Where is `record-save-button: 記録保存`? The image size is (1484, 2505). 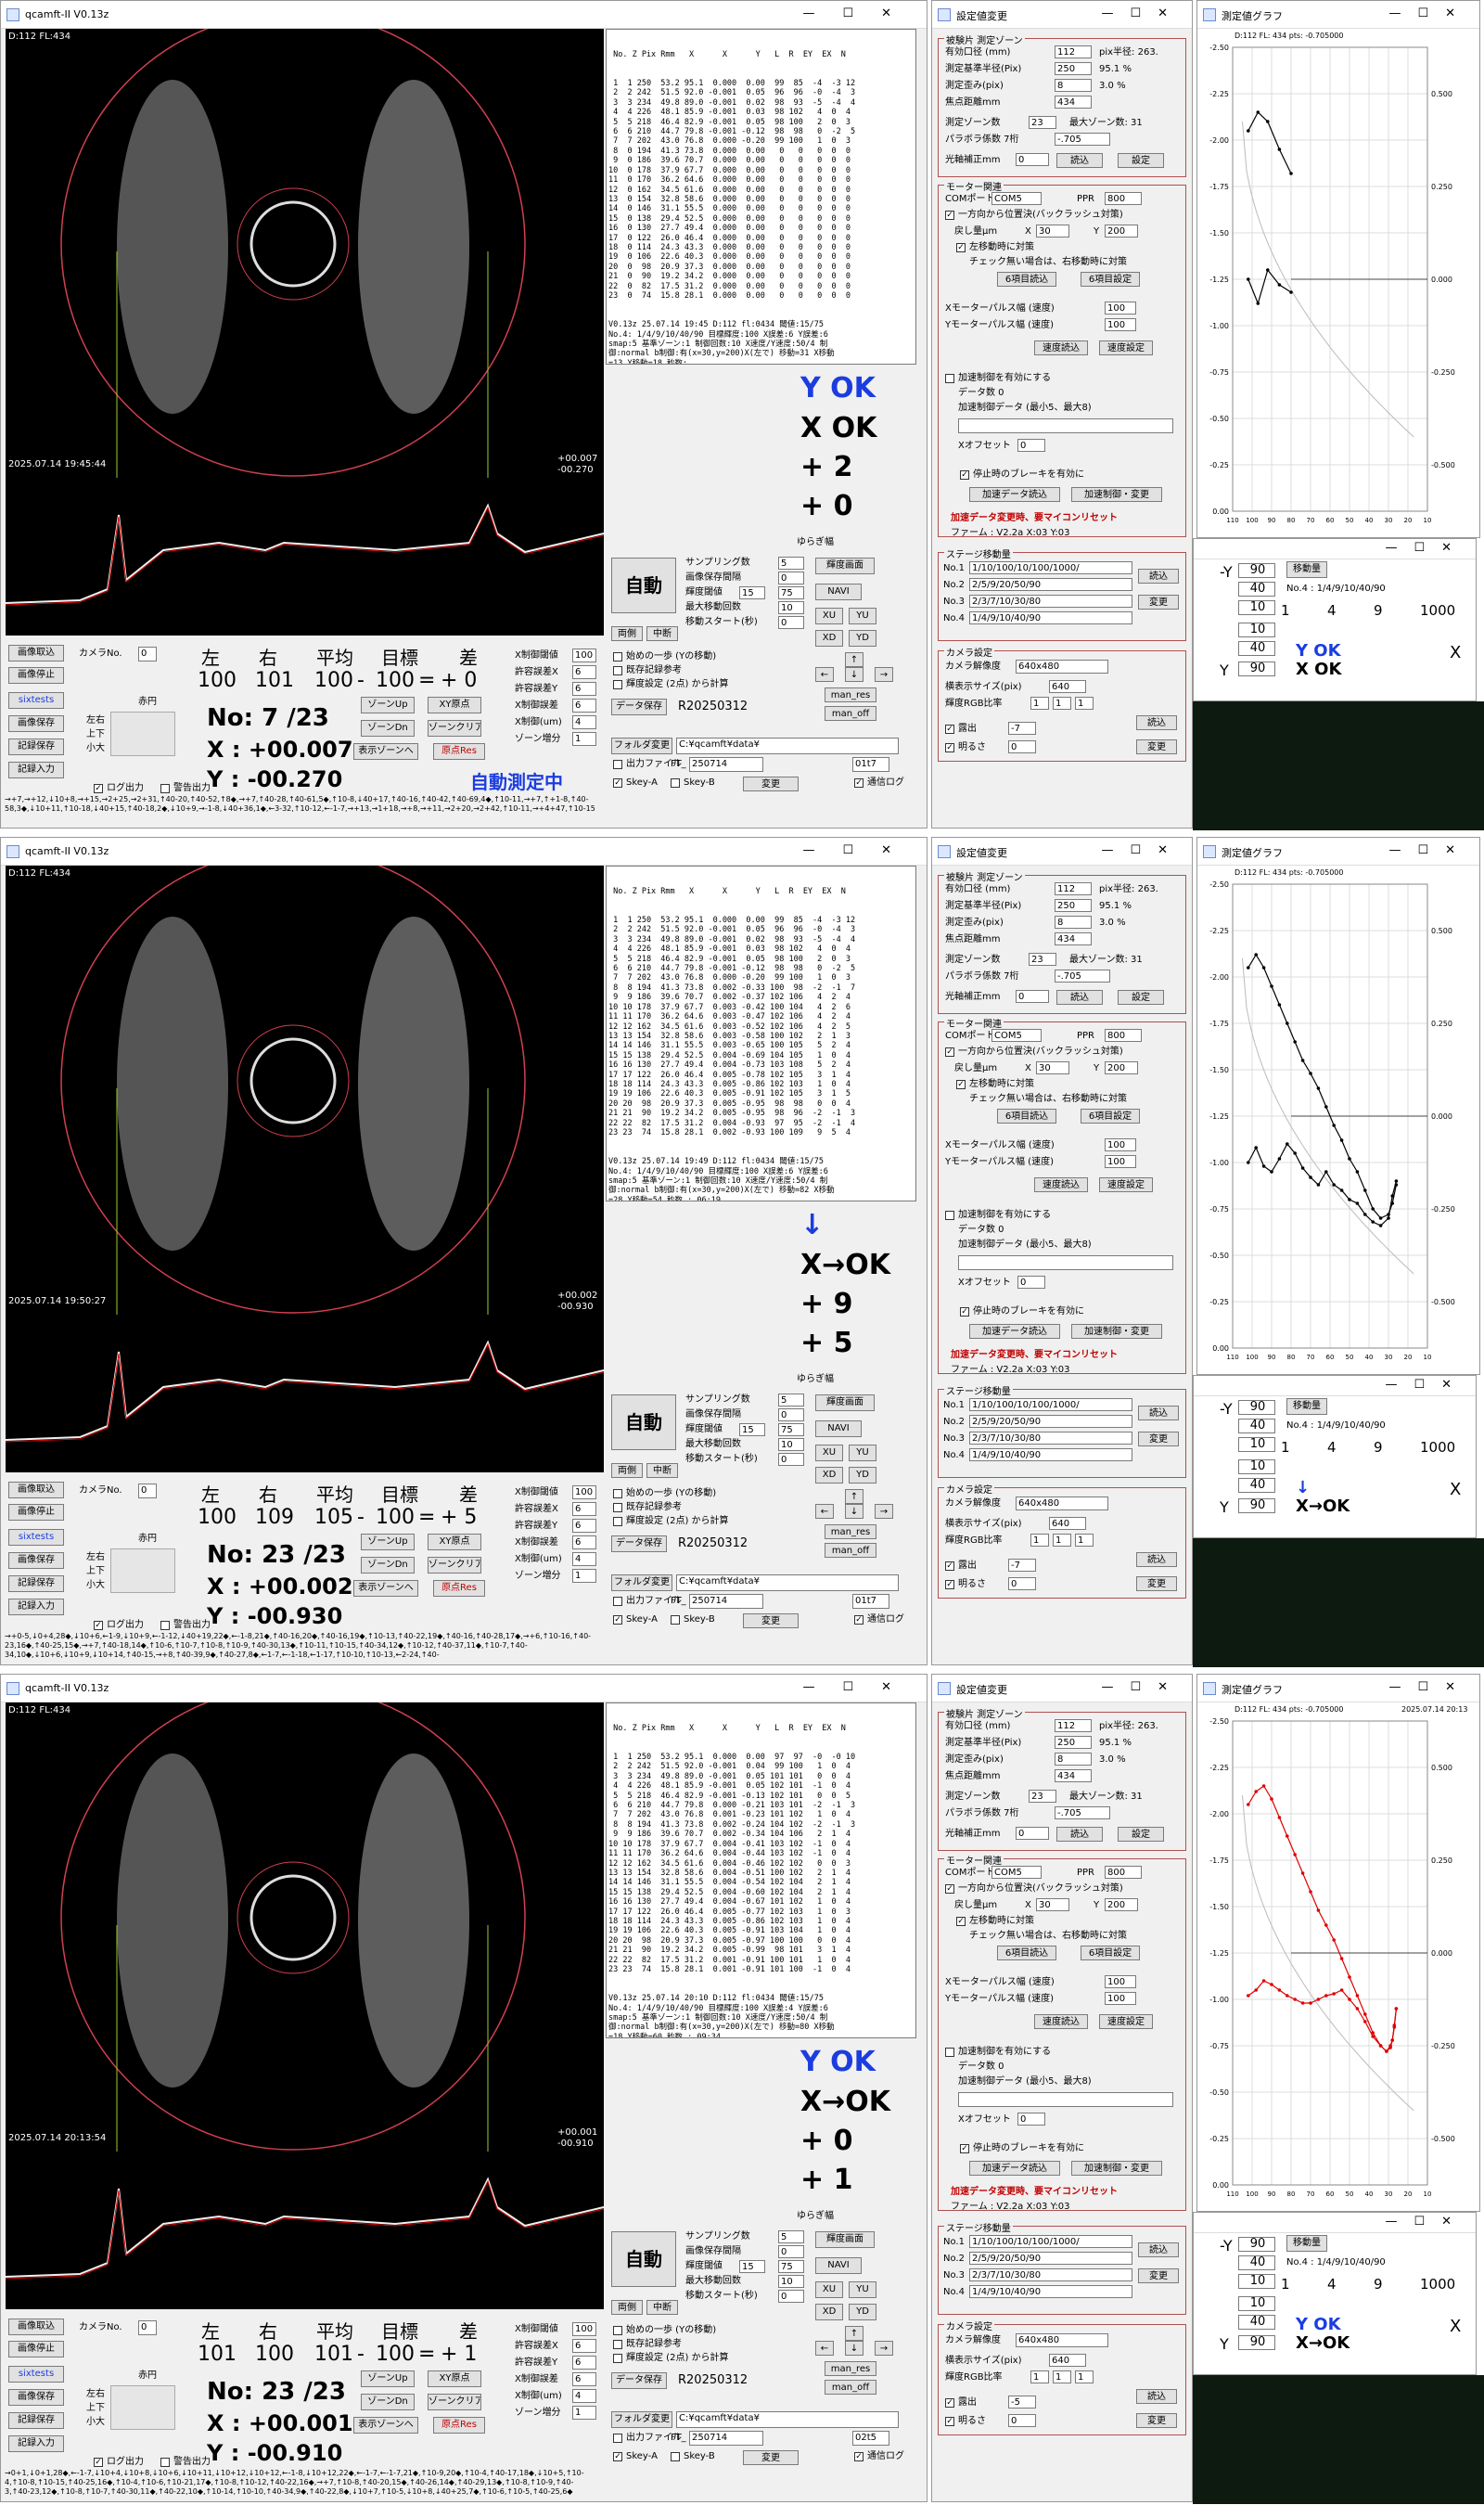
record-save-button: 記録保存 is located at coordinates (36, 2420).